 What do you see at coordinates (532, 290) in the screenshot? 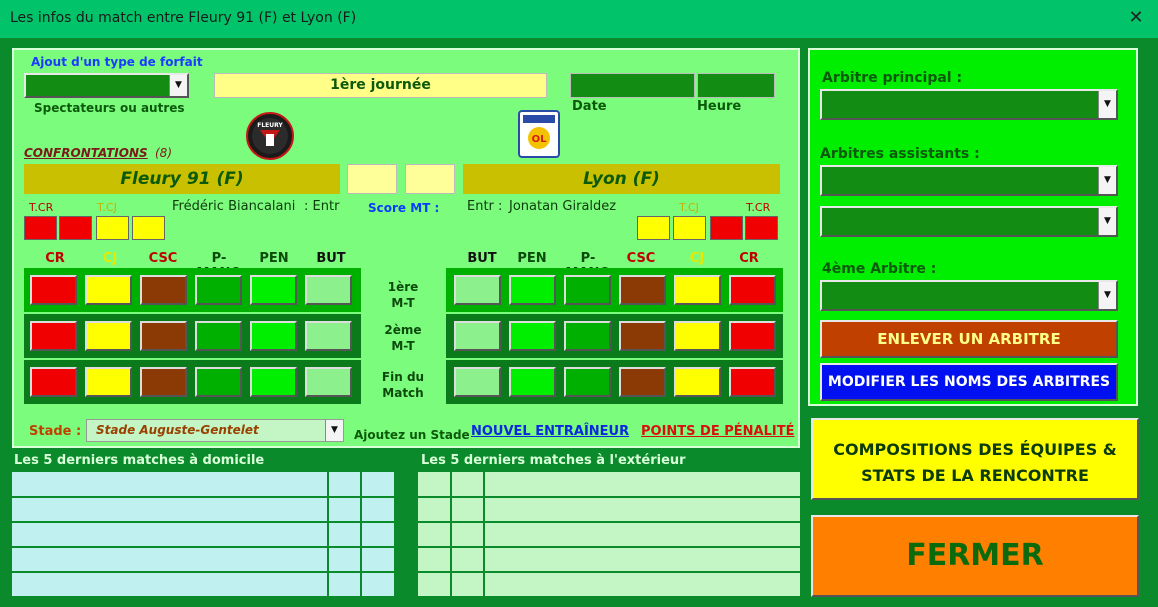
I see `away-r1-pen` at bounding box center [532, 290].